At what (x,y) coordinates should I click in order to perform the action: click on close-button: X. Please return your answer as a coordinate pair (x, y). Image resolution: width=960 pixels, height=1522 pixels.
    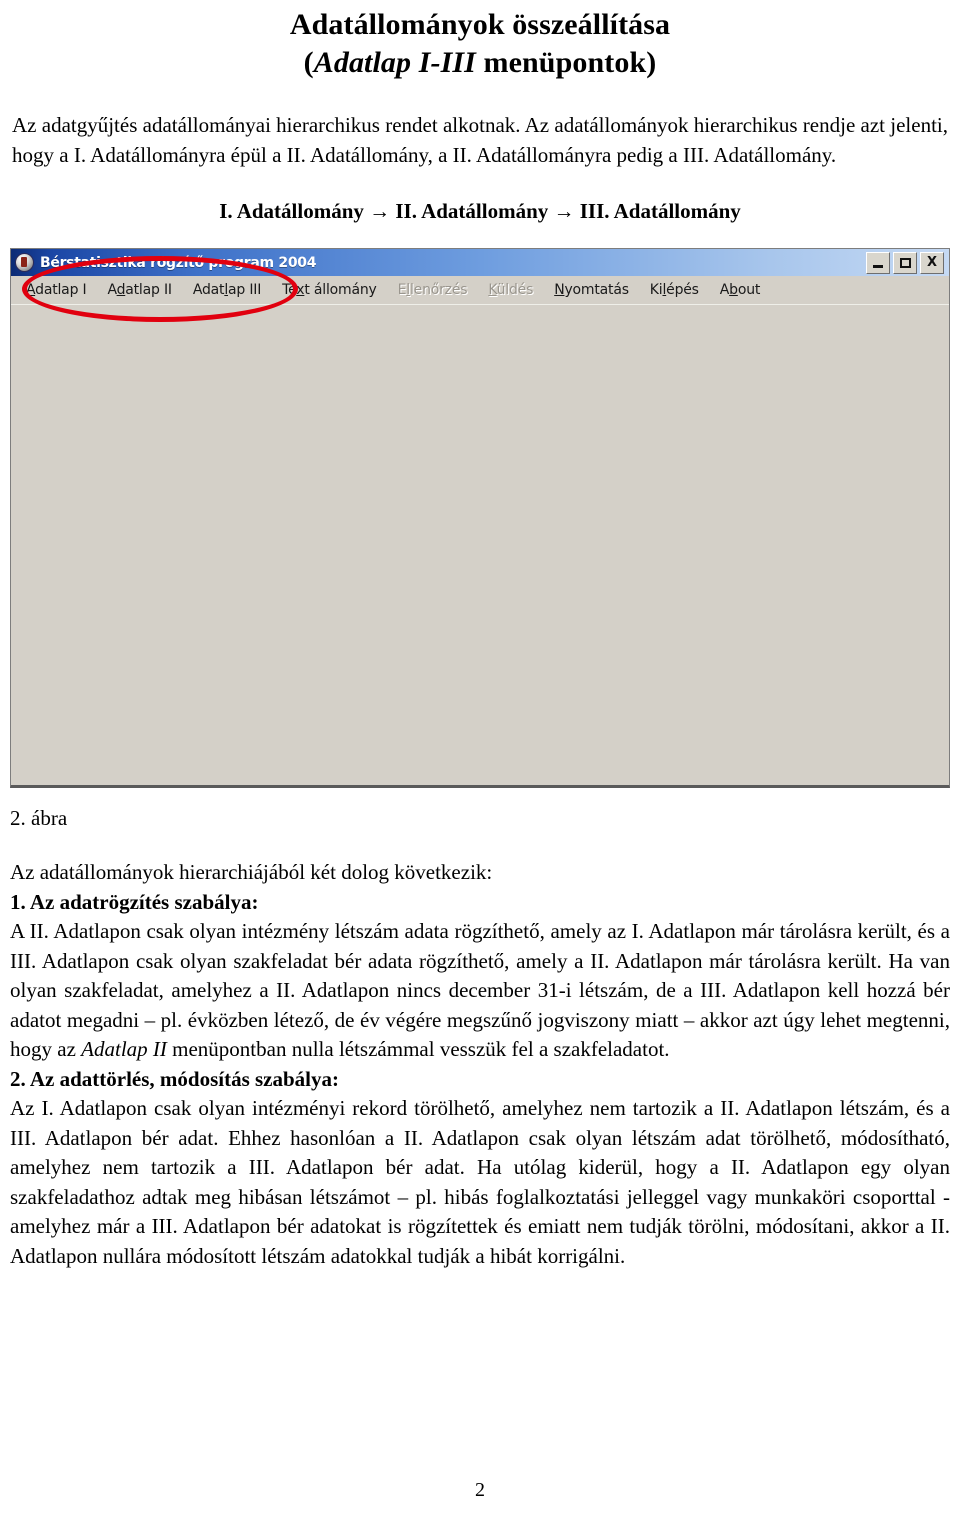
    Looking at the image, I should click on (932, 262).